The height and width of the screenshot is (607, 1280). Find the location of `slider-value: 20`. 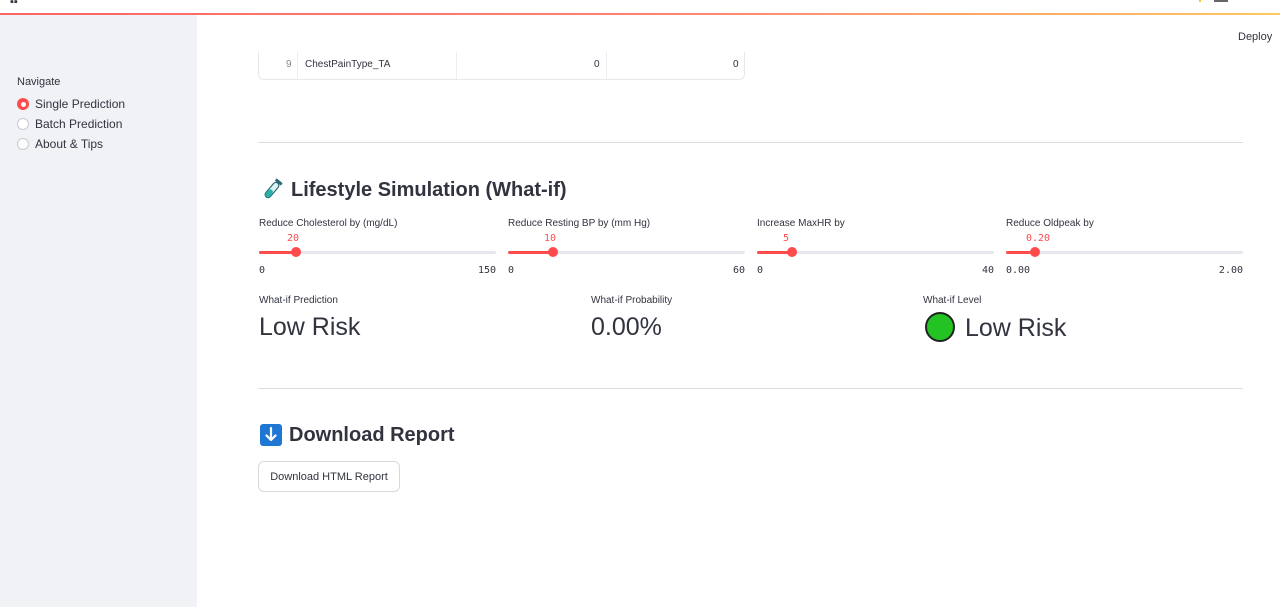

slider-value: 20 is located at coordinates (293, 238).